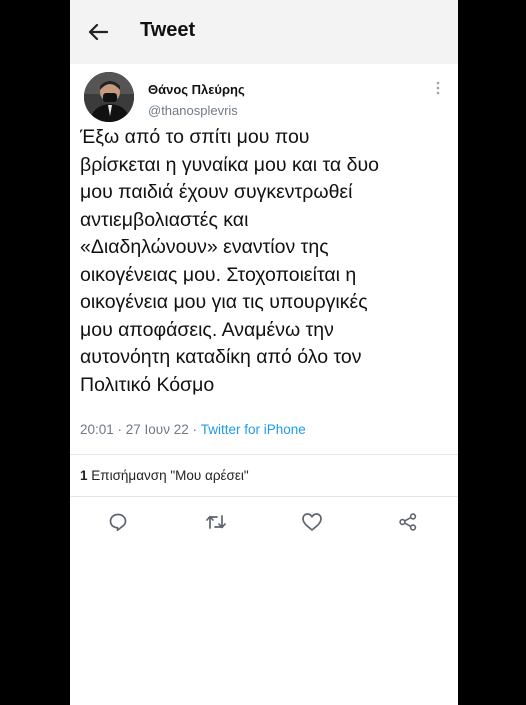 The height and width of the screenshot is (705, 526). I want to click on reply-icon, so click(118, 522).